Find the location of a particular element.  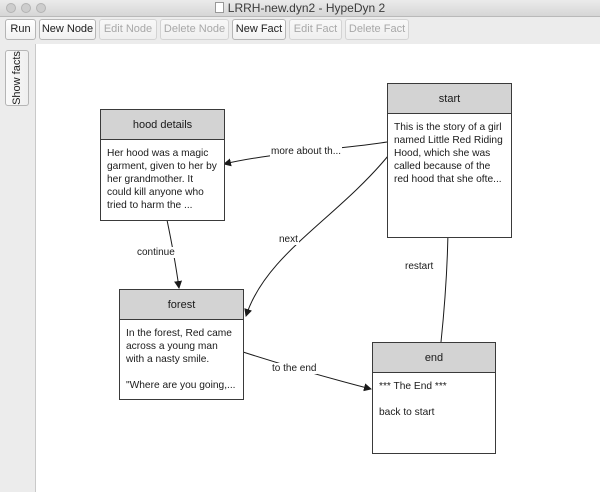

window-title: LRRH-new.dyn2 - HypeDyn 2 is located at coordinates (306, 8).